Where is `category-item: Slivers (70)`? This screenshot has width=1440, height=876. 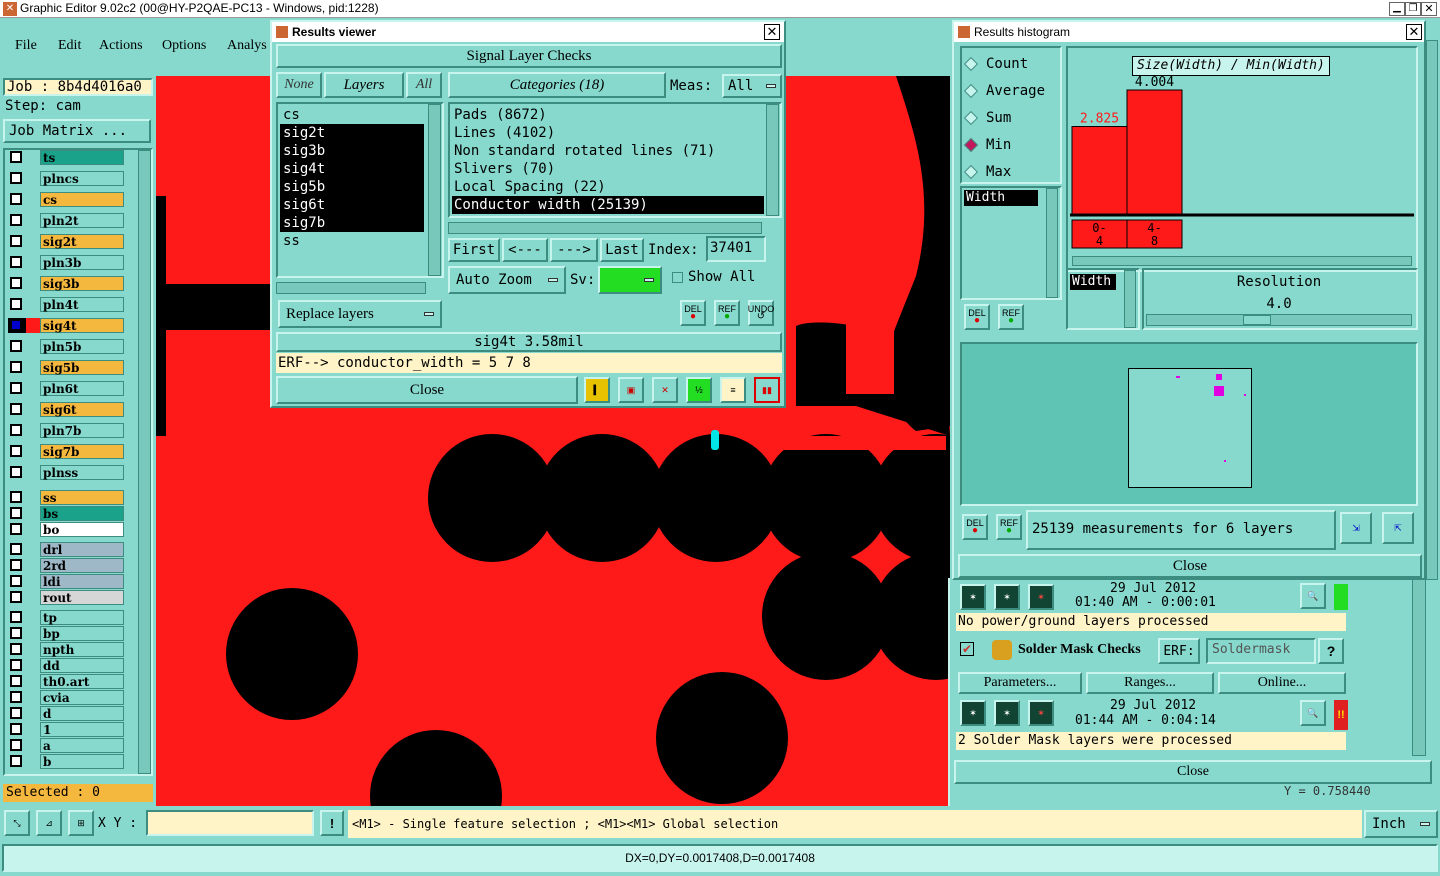 category-item: Slivers (70) is located at coordinates (608, 169).